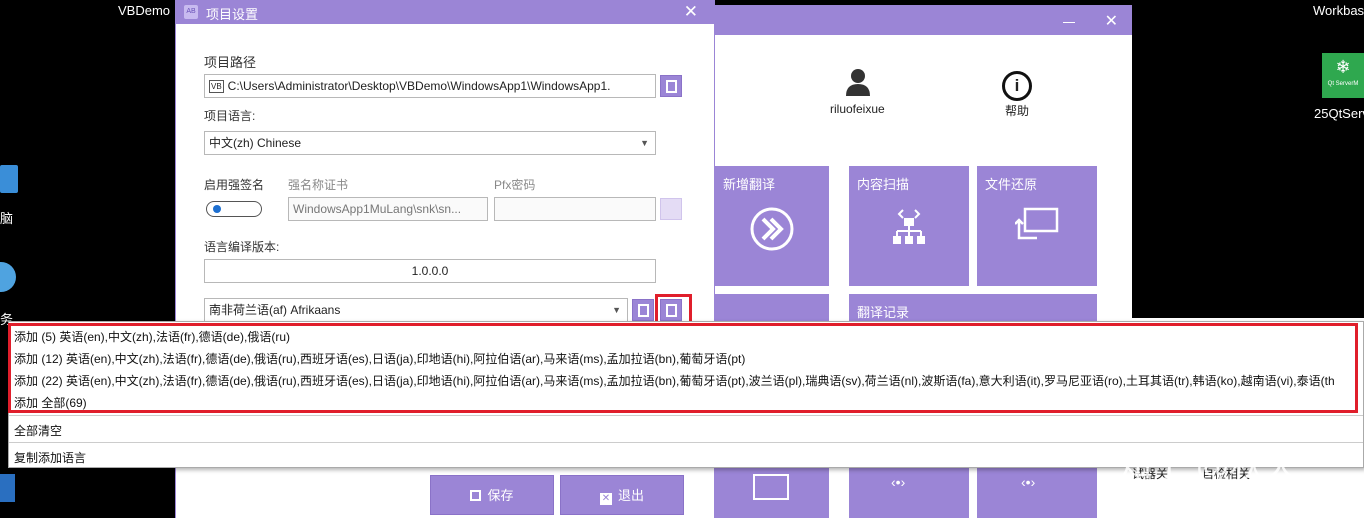 The image size is (1364, 518). Describe the element at coordinates (772, 230) in the screenshot. I see `forward-icon` at that location.